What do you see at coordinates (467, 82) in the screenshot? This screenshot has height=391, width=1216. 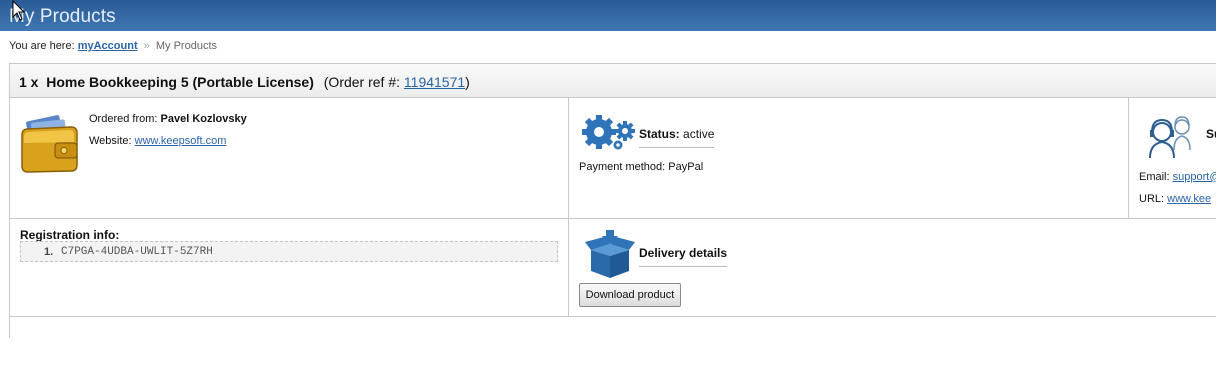 I see `order-ref-close: )` at bounding box center [467, 82].